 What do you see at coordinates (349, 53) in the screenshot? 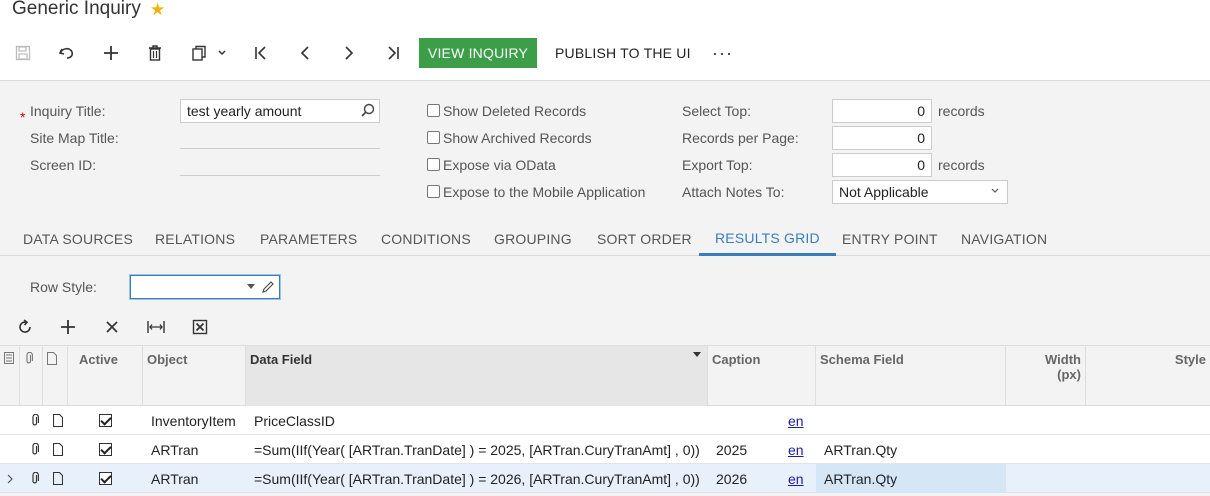
I see `next-record-icon` at bounding box center [349, 53].